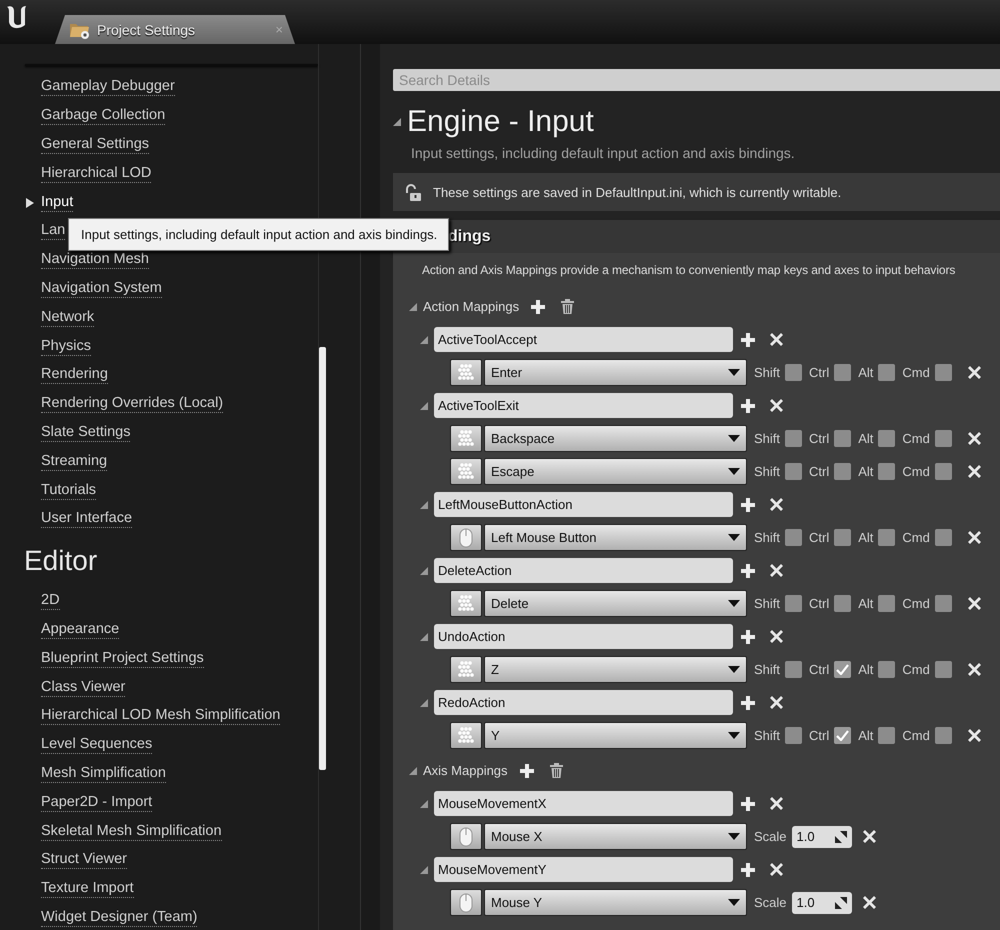  What do you see at coordinates (103, 116) in the screenshot?
I see `settings-category-link: Garbage Collection` at bounding box center [103, 116].